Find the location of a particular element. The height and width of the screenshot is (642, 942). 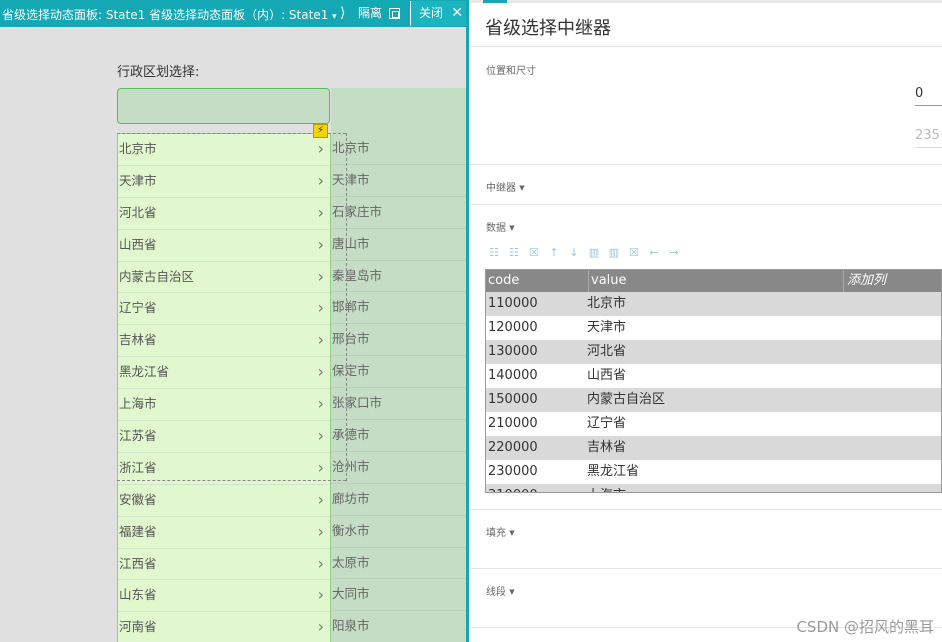

city-item: 廊坊市 is located at coordinates (398, 500).